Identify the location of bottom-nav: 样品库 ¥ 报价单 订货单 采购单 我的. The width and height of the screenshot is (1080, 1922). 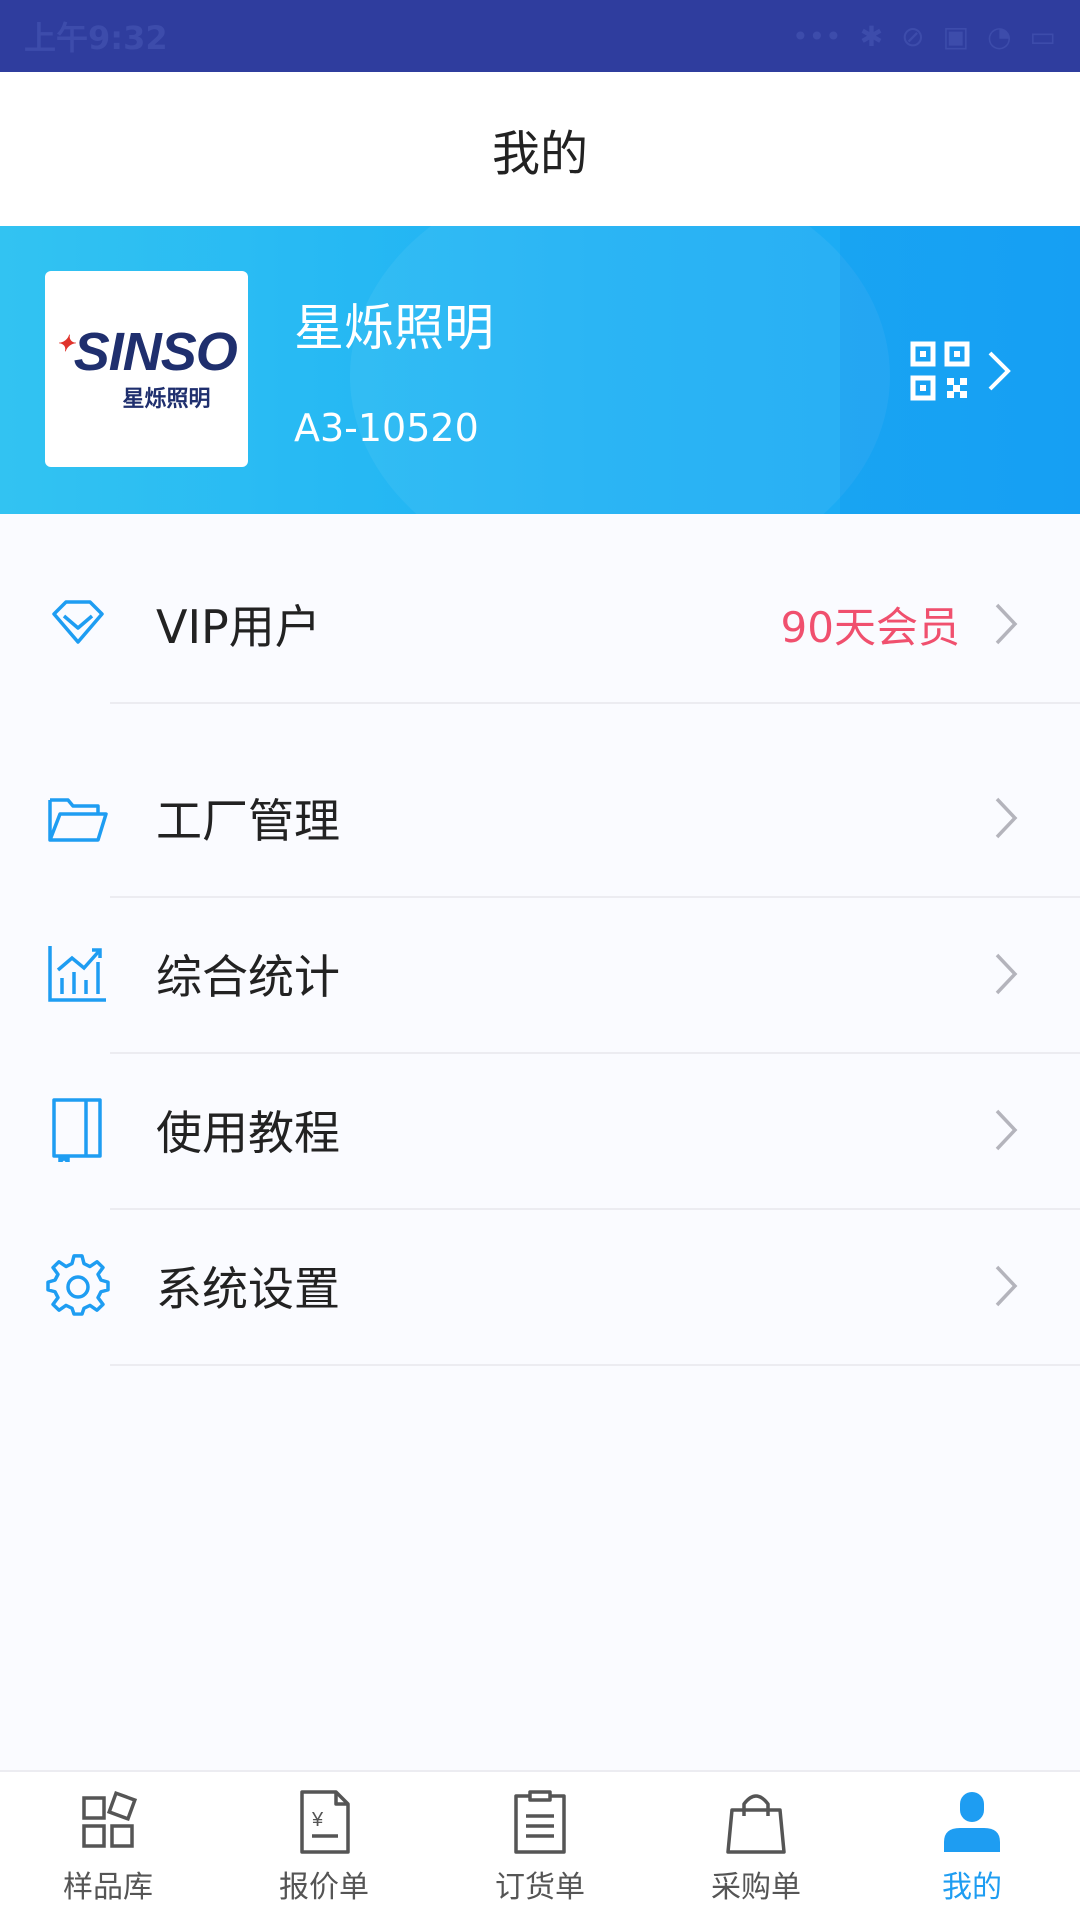
(540, 1846).